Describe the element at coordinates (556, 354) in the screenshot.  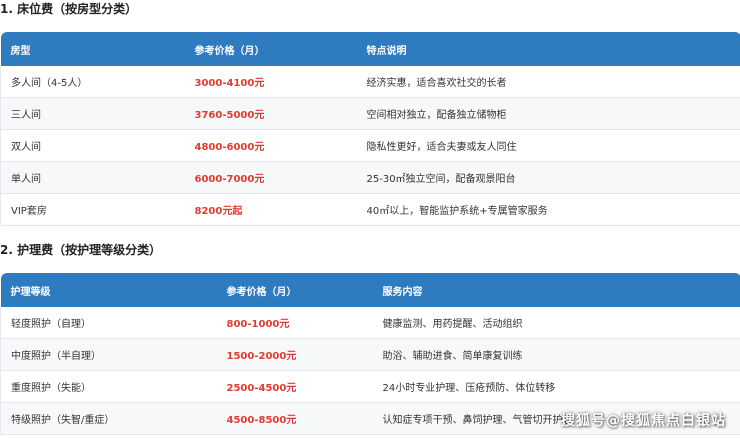
I see `service-content-cell: 助浴、辅助进食、简单康复训练` at that location.